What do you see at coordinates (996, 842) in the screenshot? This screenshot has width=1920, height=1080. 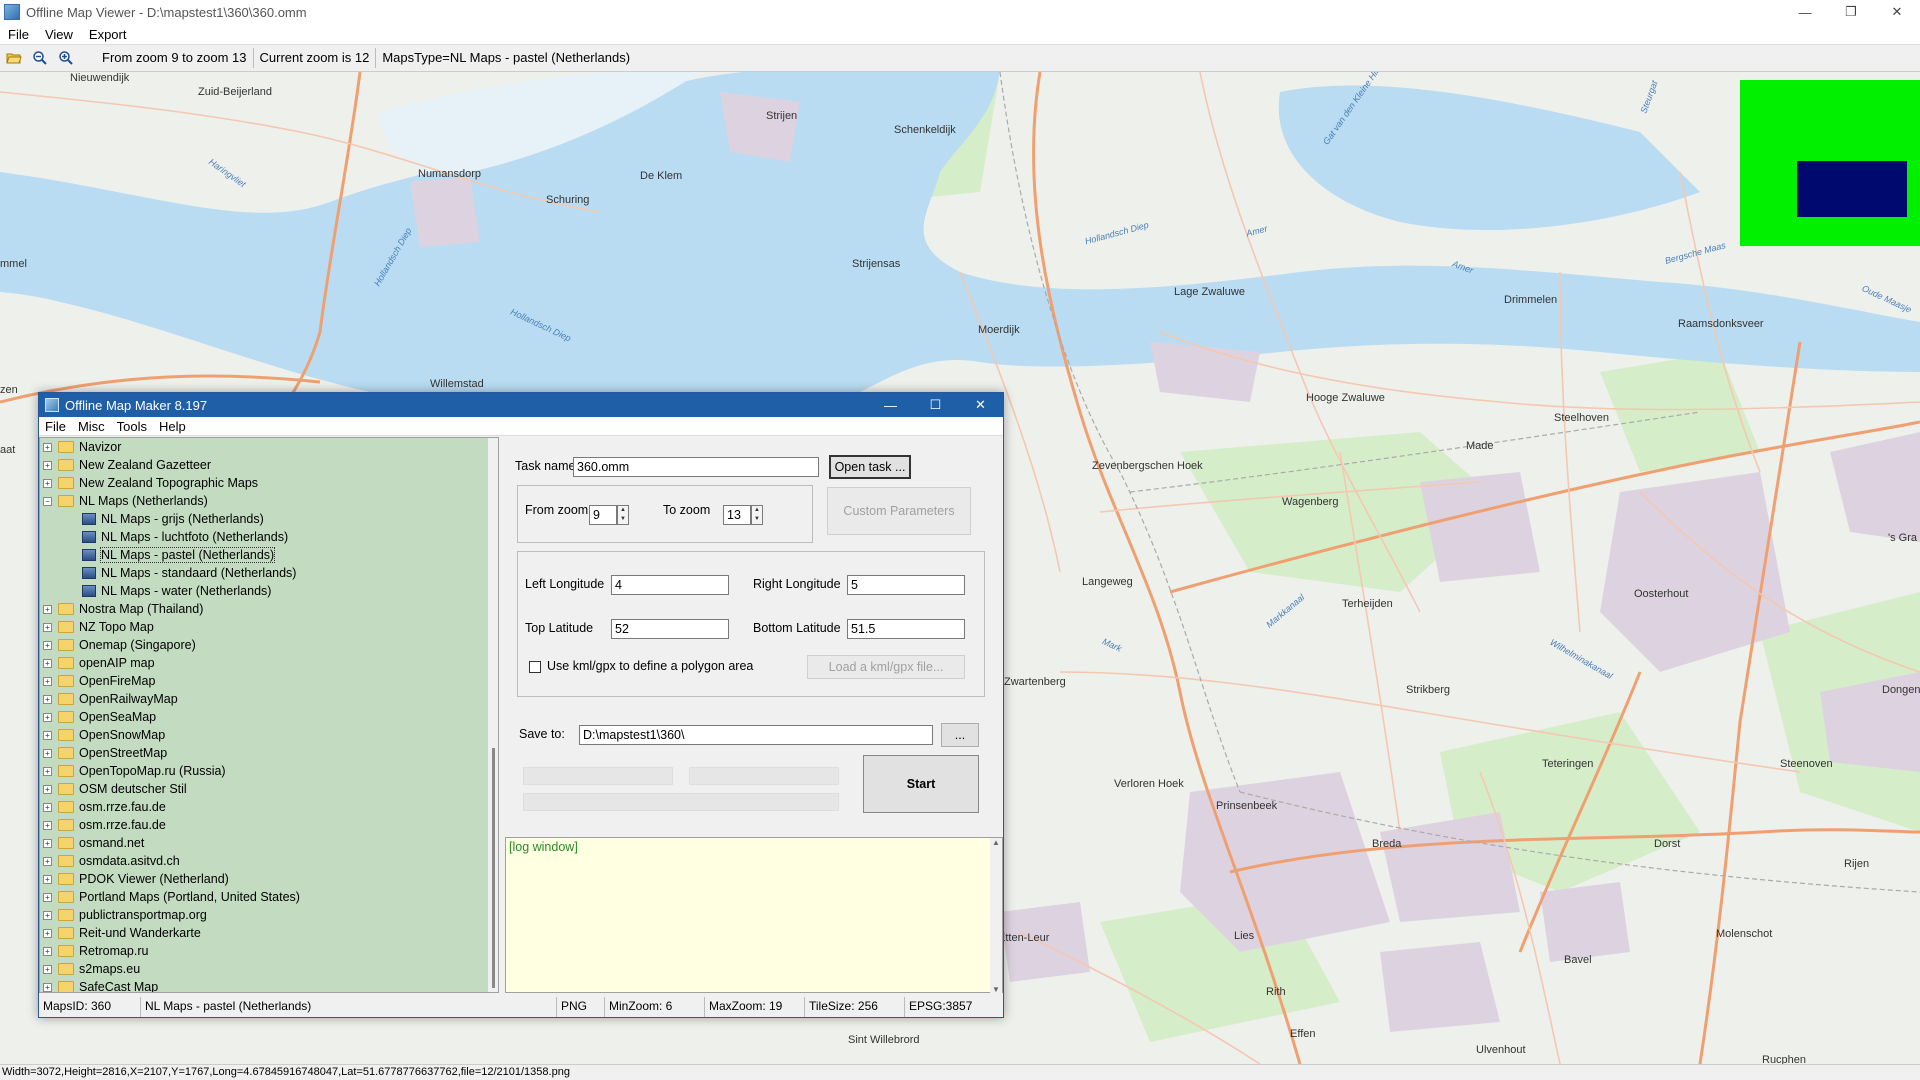 I see `scroll-up-icon: ▲` at bounding box center [996, 842].